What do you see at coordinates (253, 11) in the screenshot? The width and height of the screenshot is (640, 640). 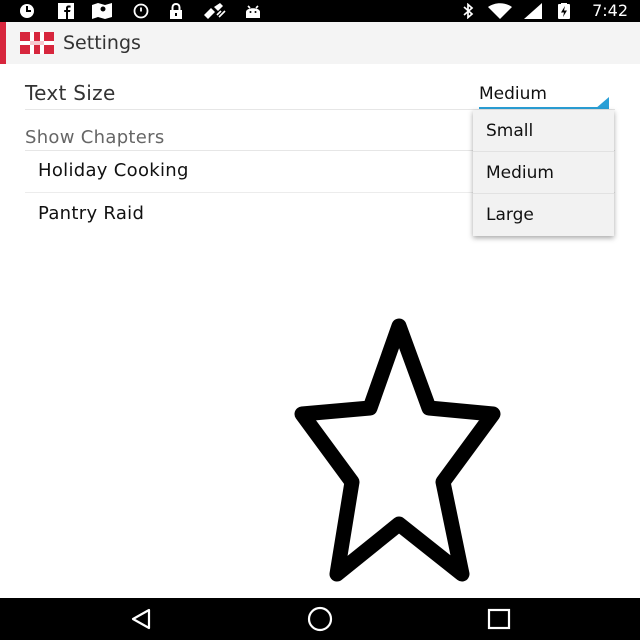 I see `android-icon` at bounding box center [253, 11].